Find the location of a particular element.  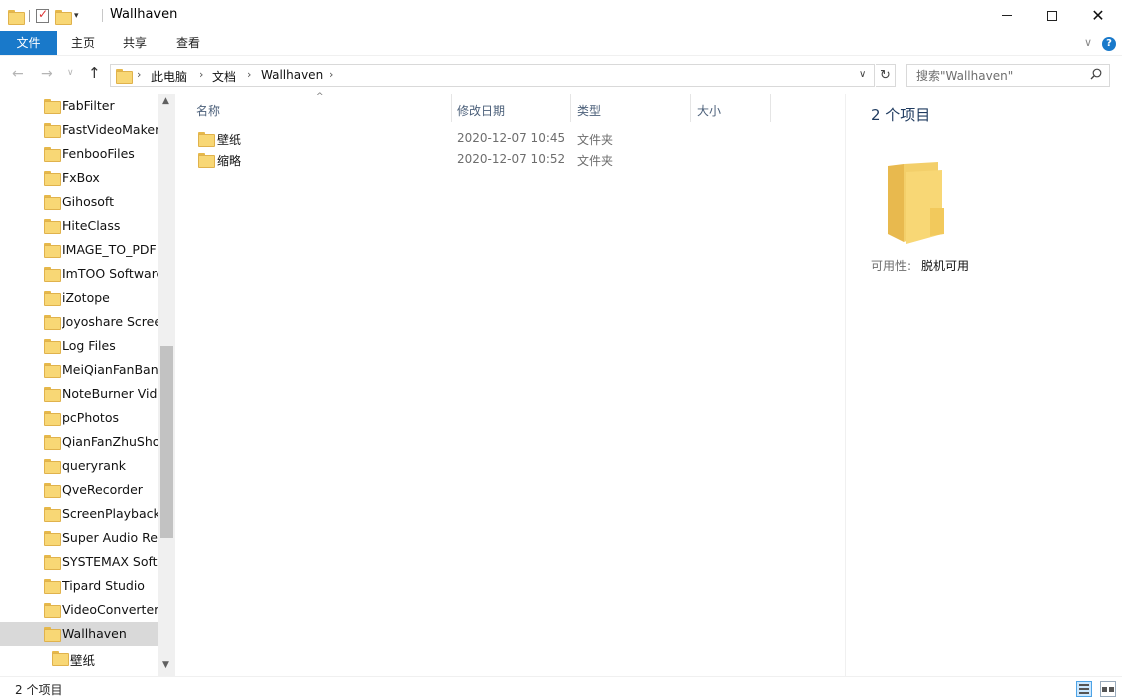

tree-item: iZotope is located at coordinates (79, 298).